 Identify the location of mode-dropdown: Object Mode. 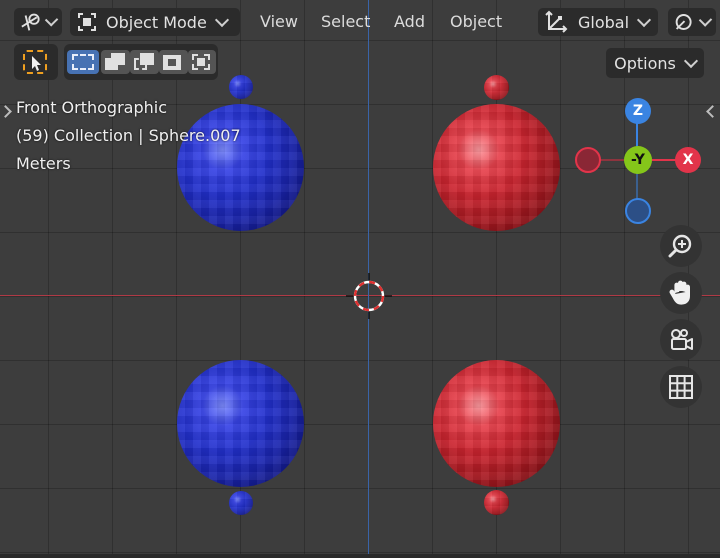
(155, 22).